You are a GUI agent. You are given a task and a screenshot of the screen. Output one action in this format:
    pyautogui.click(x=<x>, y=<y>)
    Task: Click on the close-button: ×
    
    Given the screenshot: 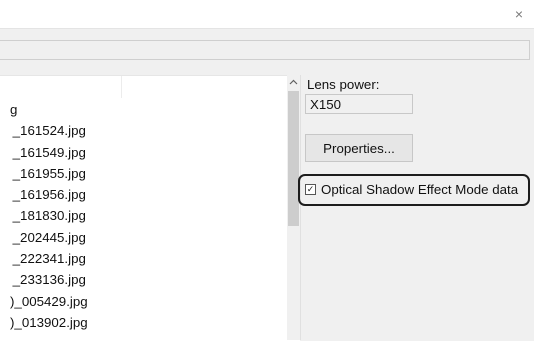 What is the action you would take?
    pyautogui.click(x=519, y=14)
    